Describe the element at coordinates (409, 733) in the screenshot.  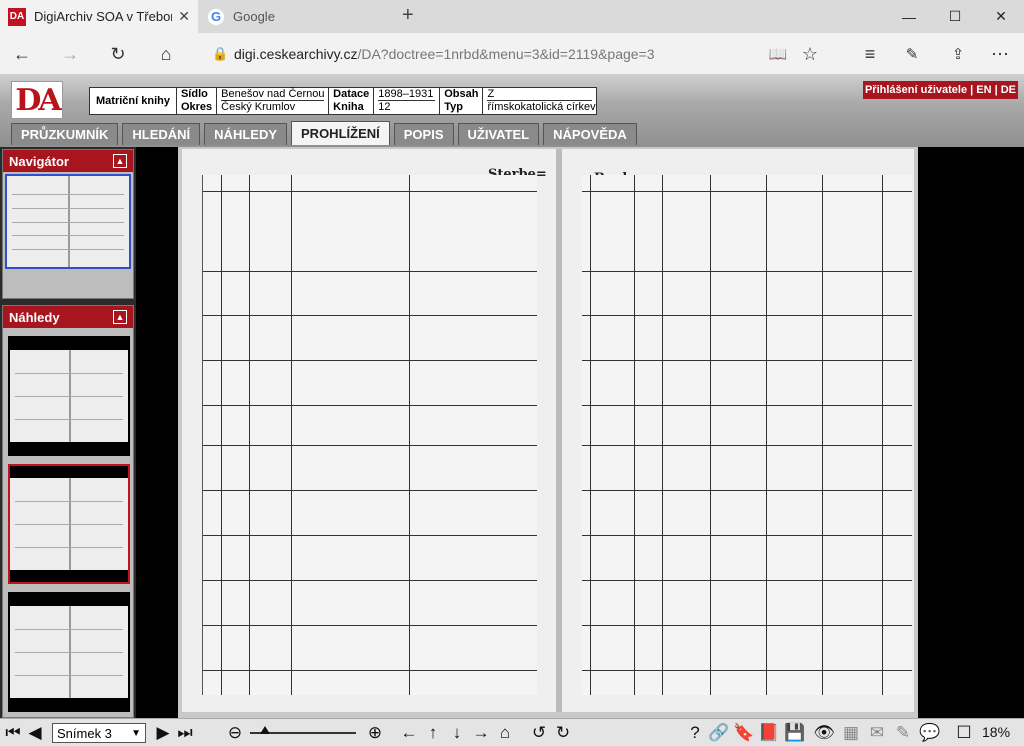
I see `pan-left-icon: ←` at that location.